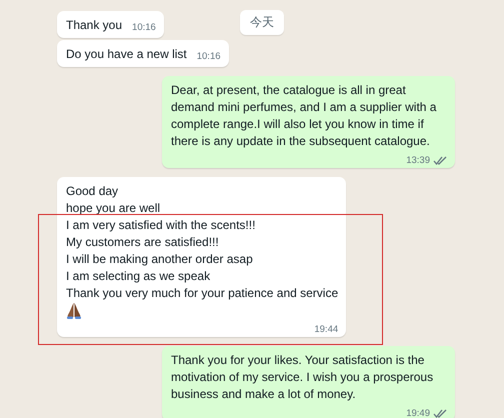 The height and width of the screenshot is (418, 504). What do you see at coordinates (126, 54) in the screenshot?
I see `message-text: Do you have a new list` at bounding box center [126, 54].